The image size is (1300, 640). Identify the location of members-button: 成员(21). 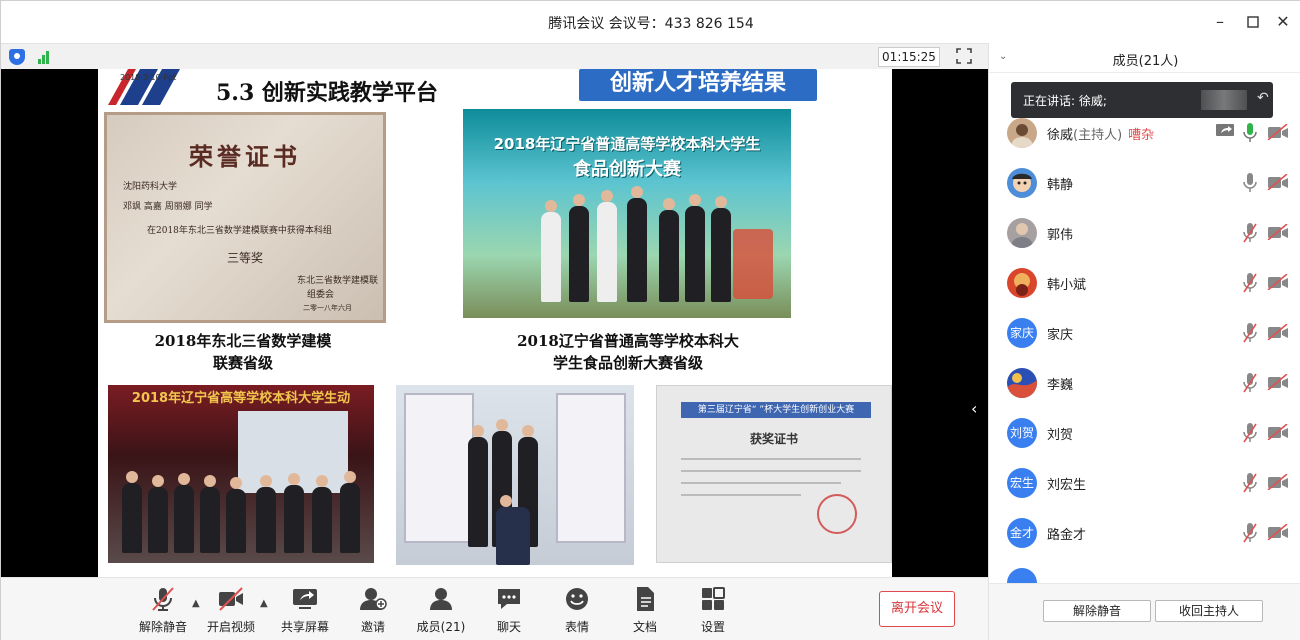
(441, 610).